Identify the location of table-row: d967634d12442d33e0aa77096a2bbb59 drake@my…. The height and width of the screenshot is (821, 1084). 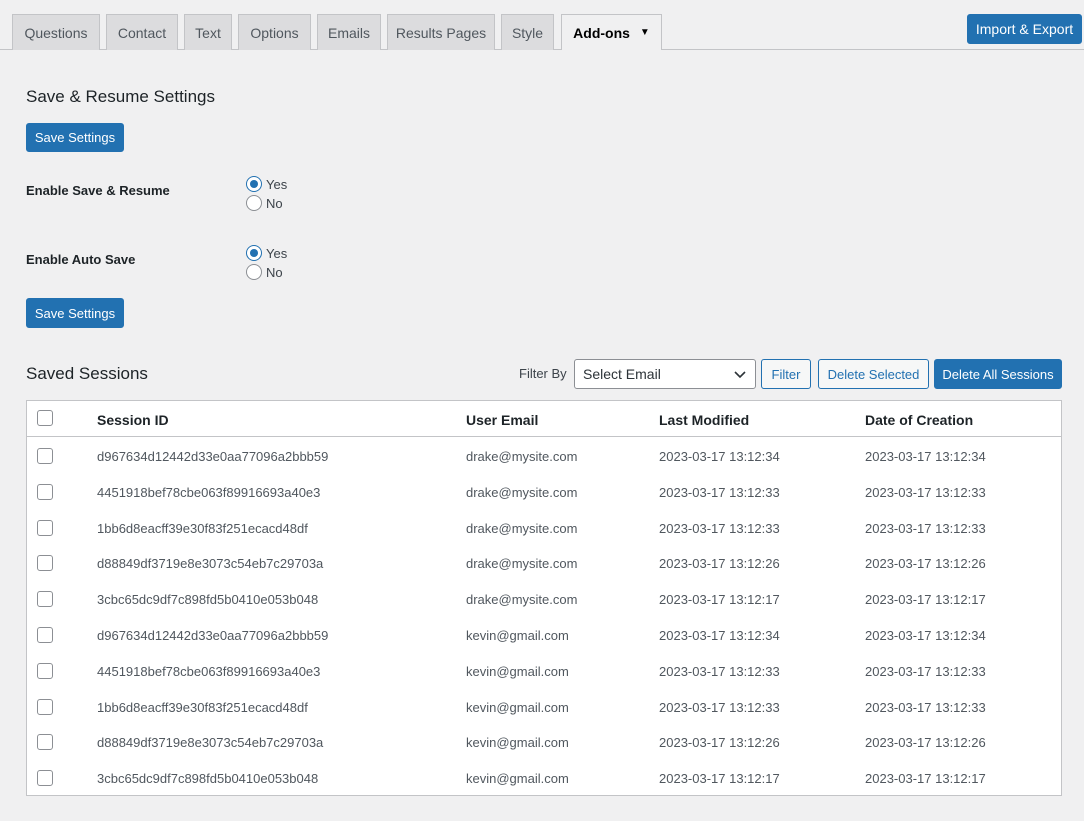
(544, 456).